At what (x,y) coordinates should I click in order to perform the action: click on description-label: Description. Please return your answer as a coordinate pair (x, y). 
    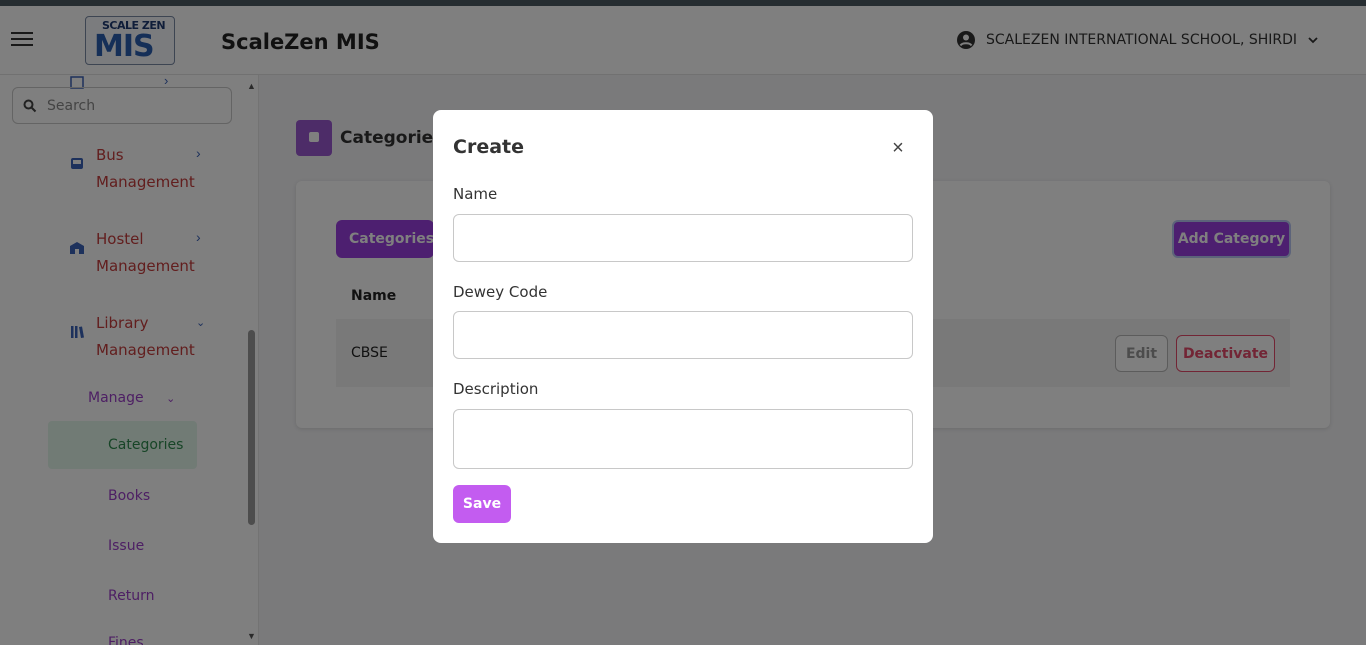
    Looking at the image, I should click on (496, 389).